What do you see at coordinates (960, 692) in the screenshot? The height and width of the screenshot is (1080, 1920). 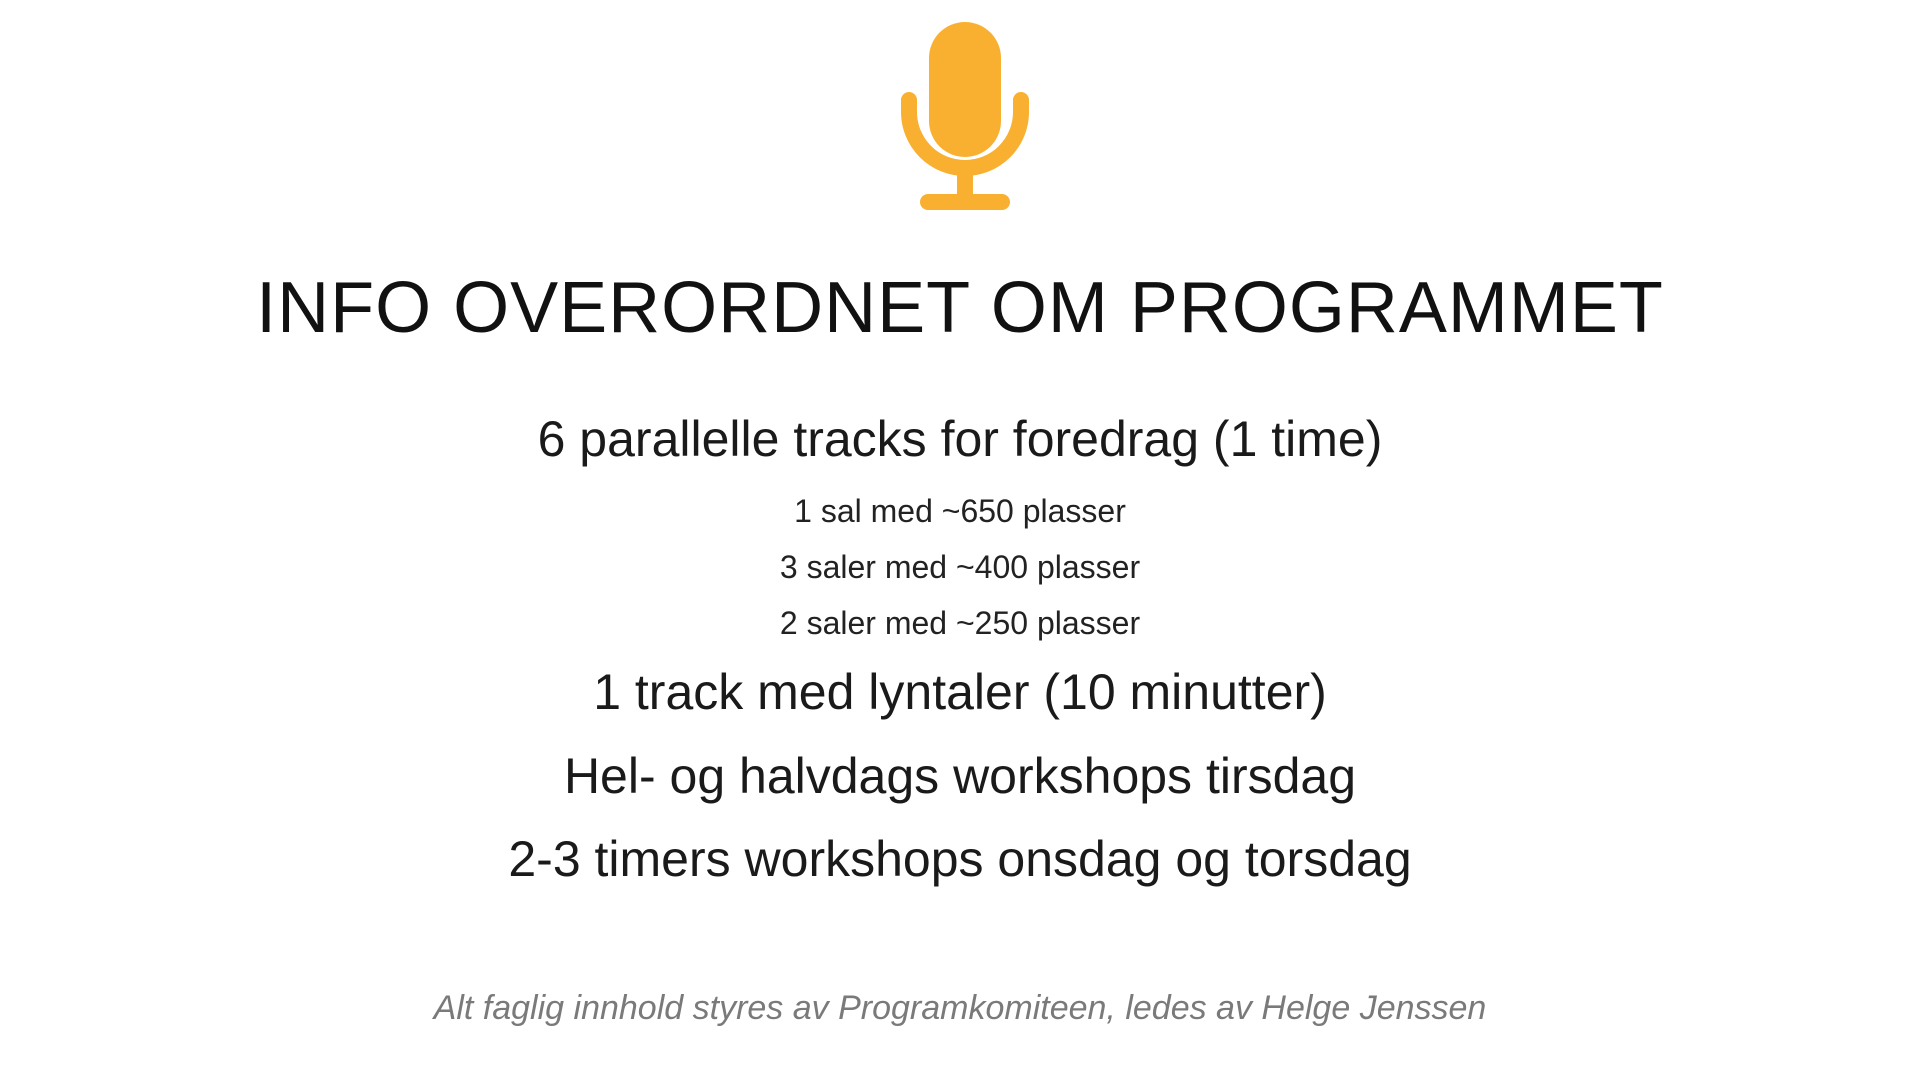 I see `list-item: 1 track med lyntaler (10 minutter)` at bounding box center [960, 692].